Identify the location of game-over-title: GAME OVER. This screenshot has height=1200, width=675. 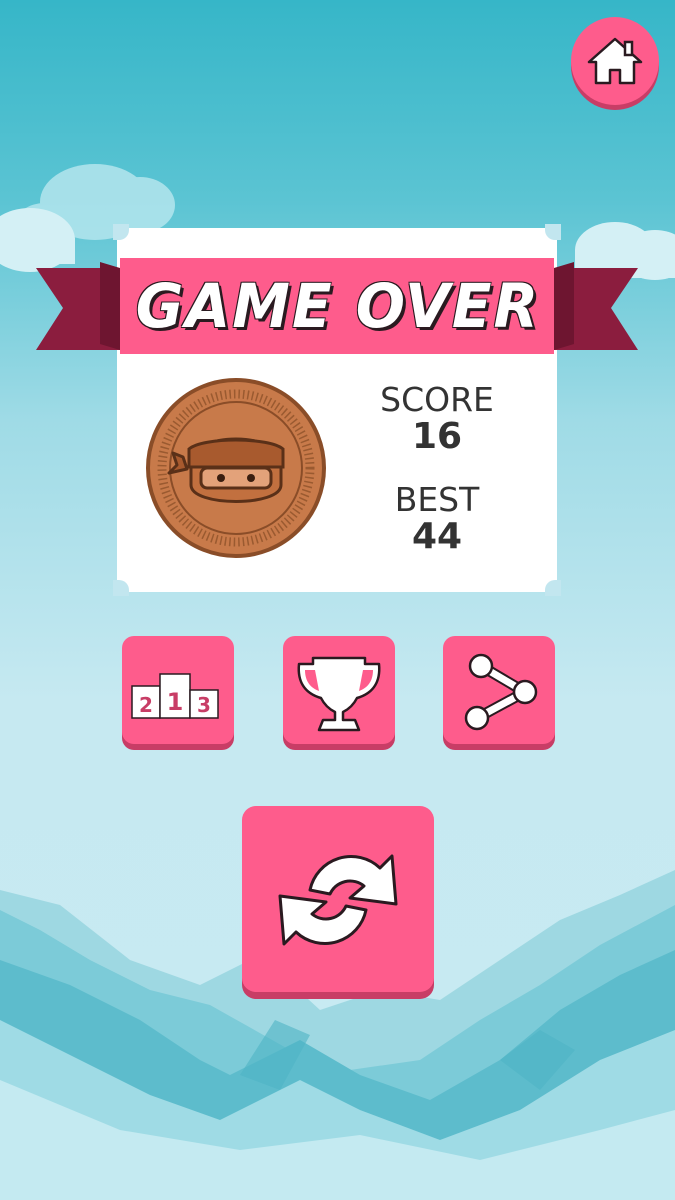
(338, 306).